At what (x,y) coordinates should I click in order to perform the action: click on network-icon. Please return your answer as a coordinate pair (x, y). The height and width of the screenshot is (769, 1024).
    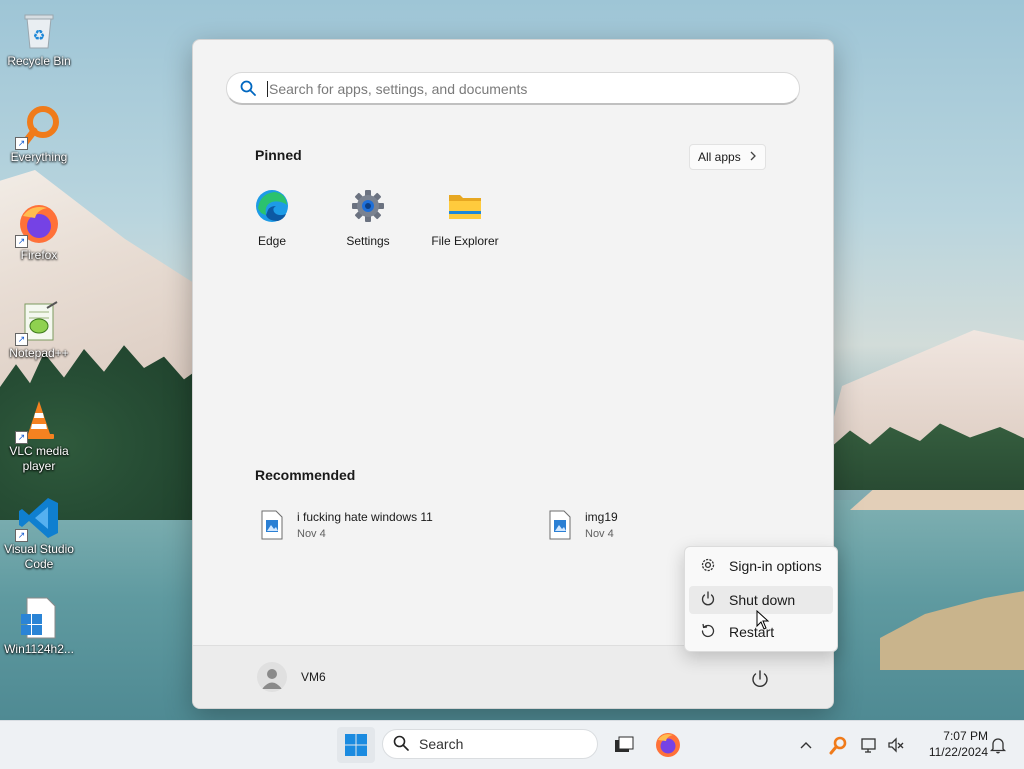
    Looking at the image, I should click on (870, 745).